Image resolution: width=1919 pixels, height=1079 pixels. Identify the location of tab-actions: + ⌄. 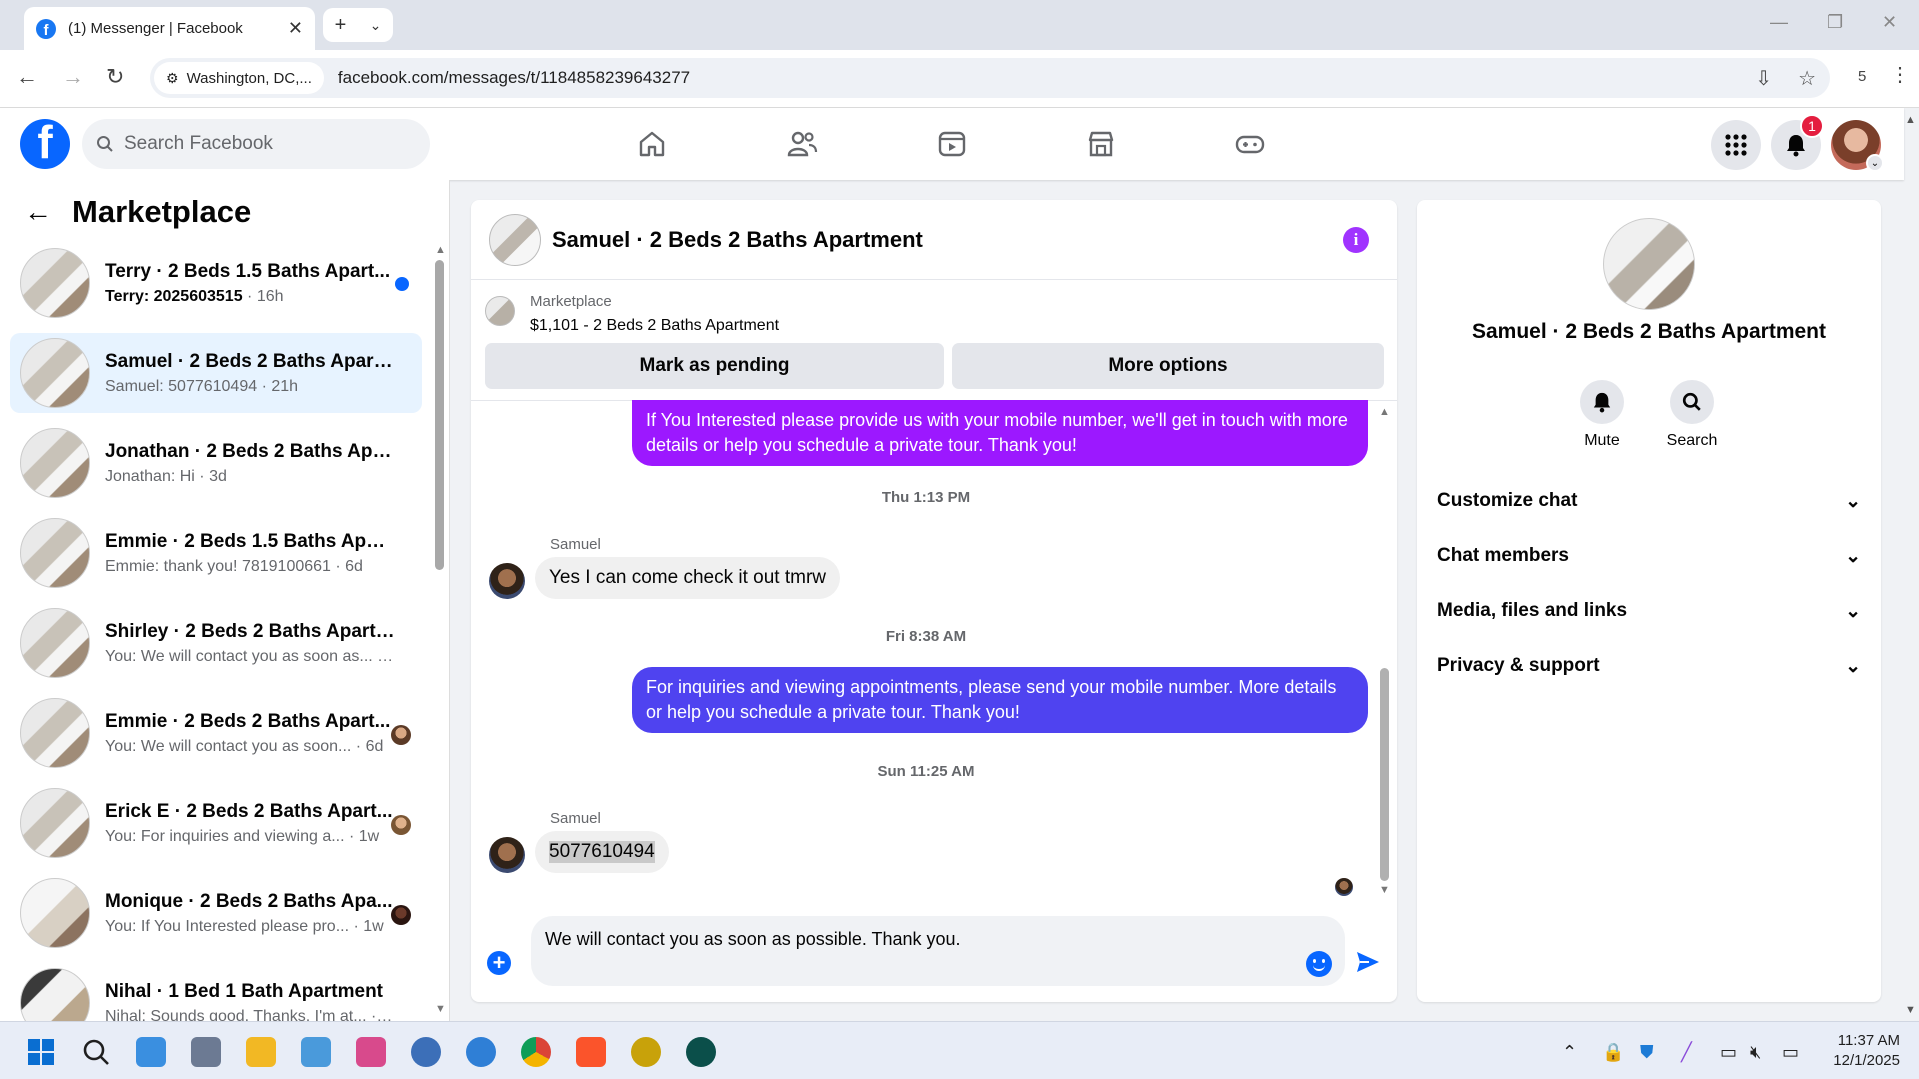
(358, 25).